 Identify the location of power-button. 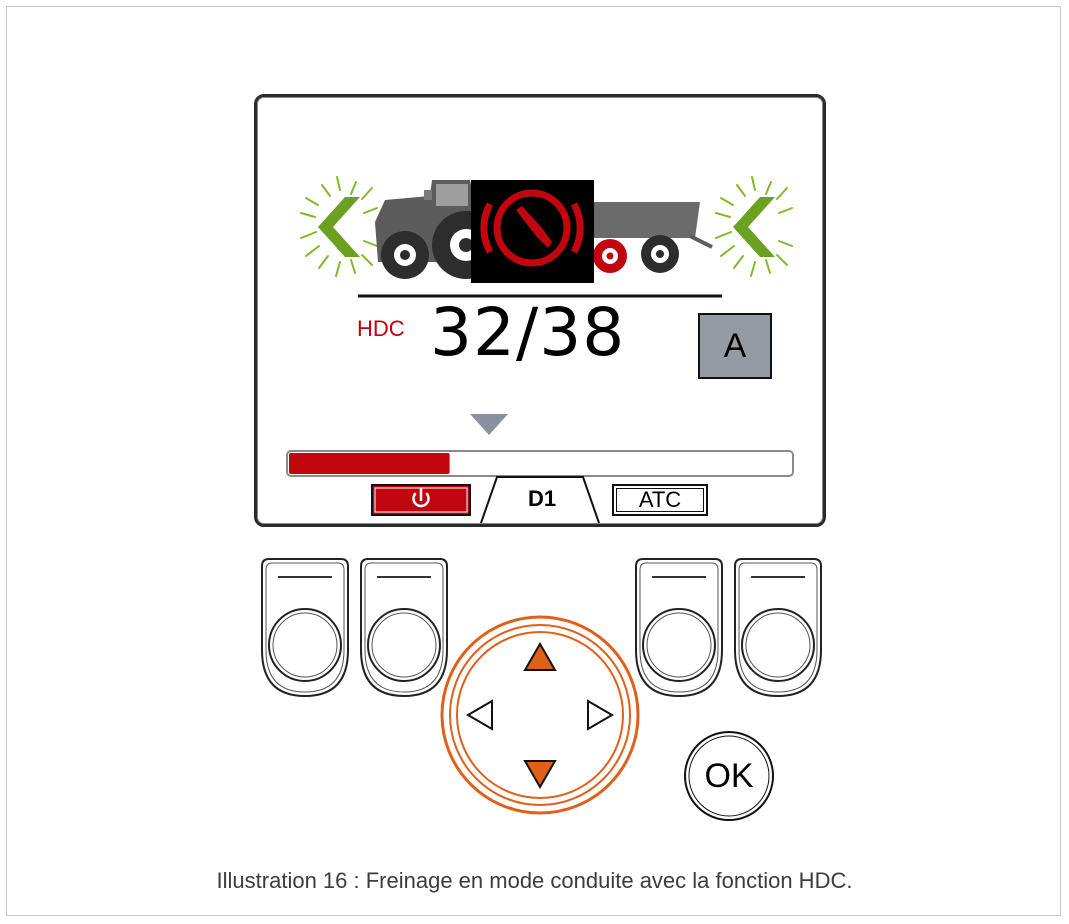
(421, 500).